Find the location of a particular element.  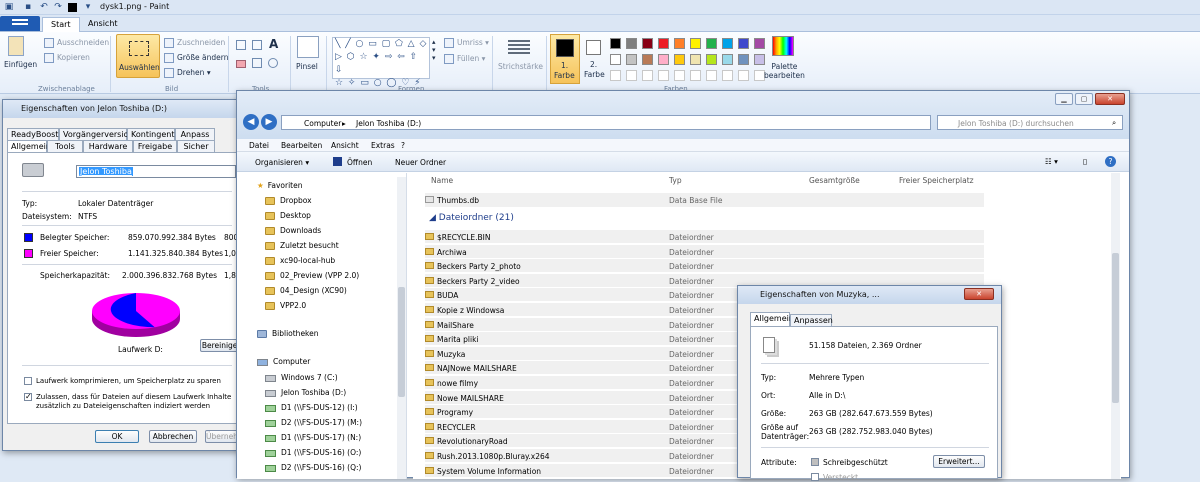

edit-colors-icon is located at coordinates (783, 46).